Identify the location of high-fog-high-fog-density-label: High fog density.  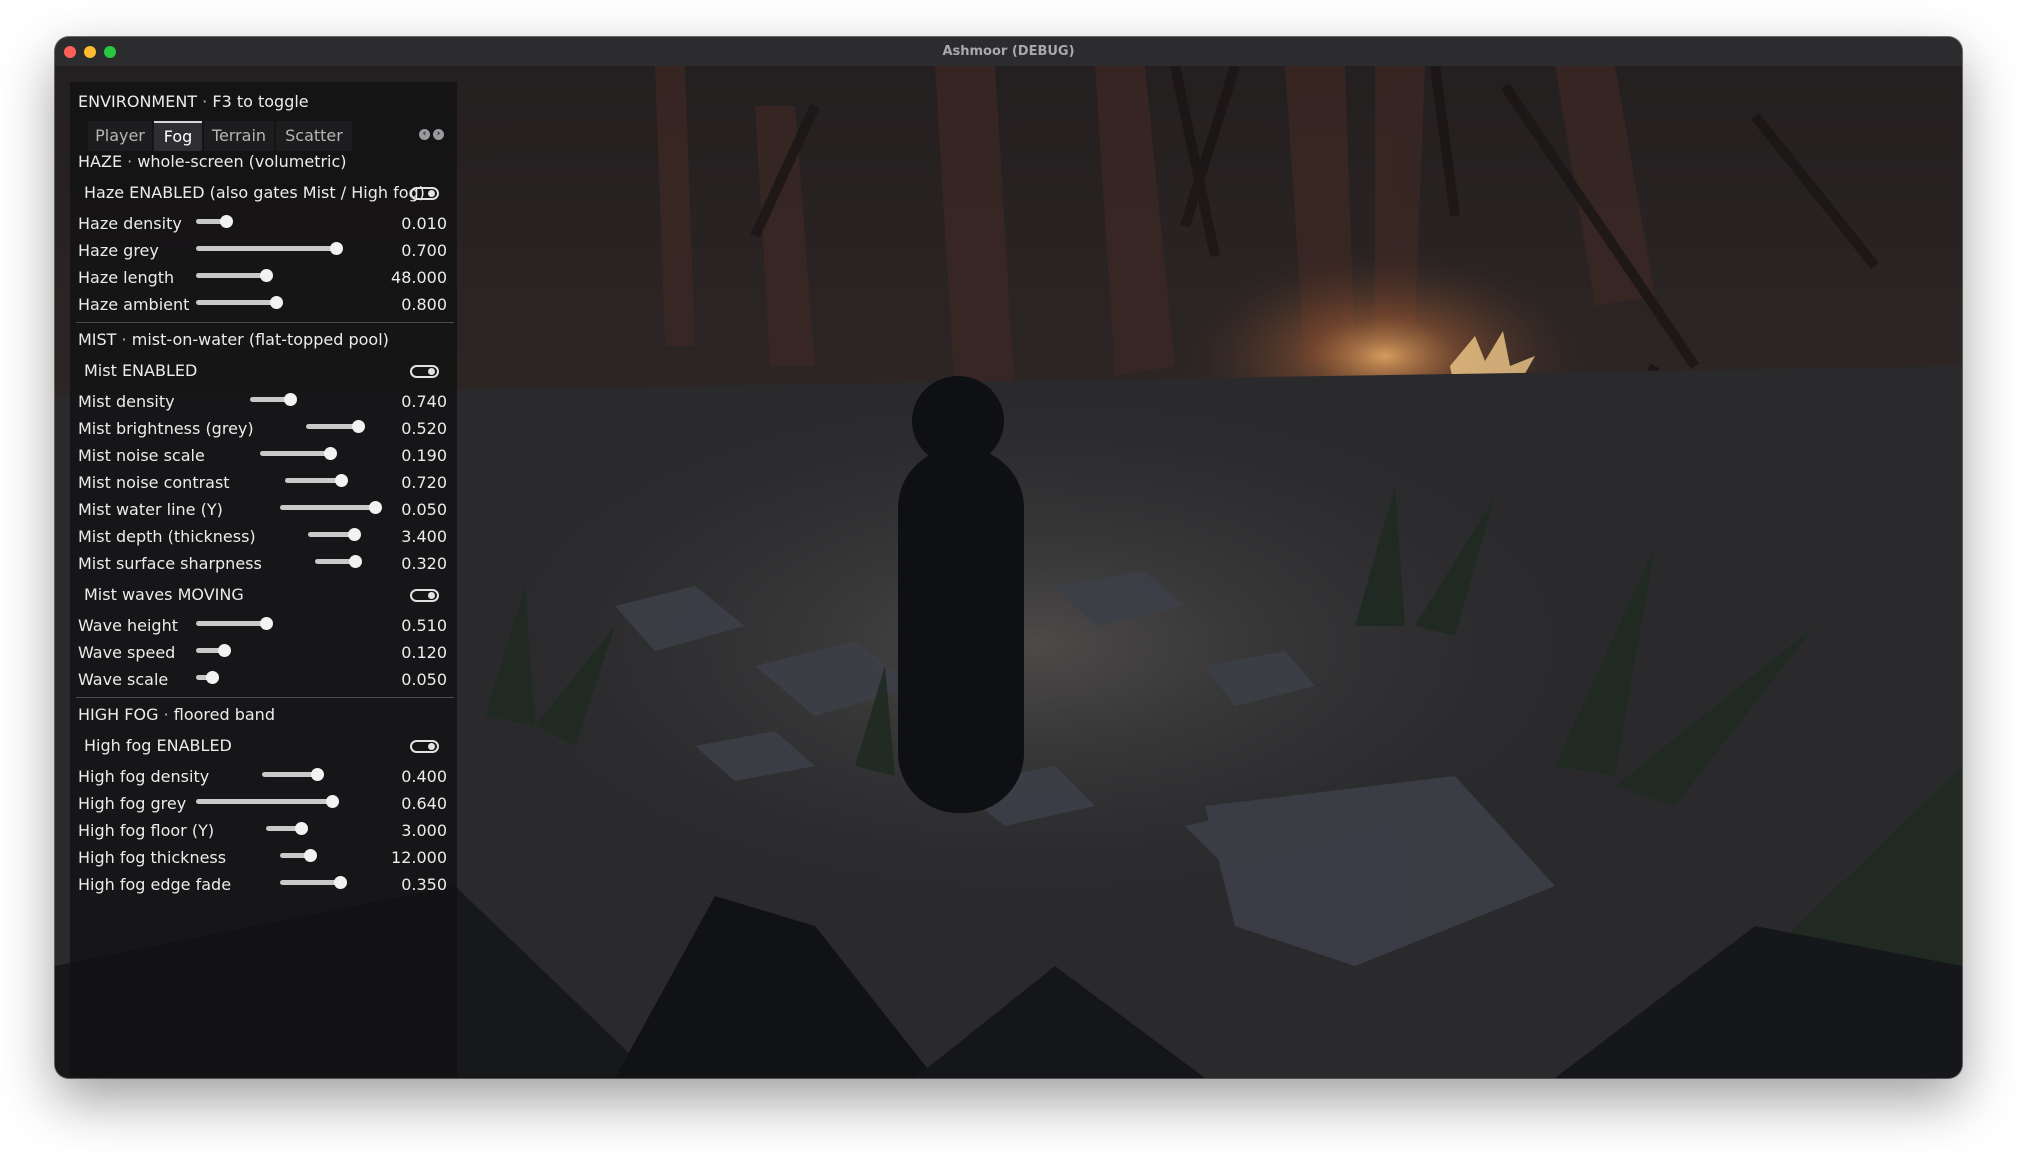
(144, 776).